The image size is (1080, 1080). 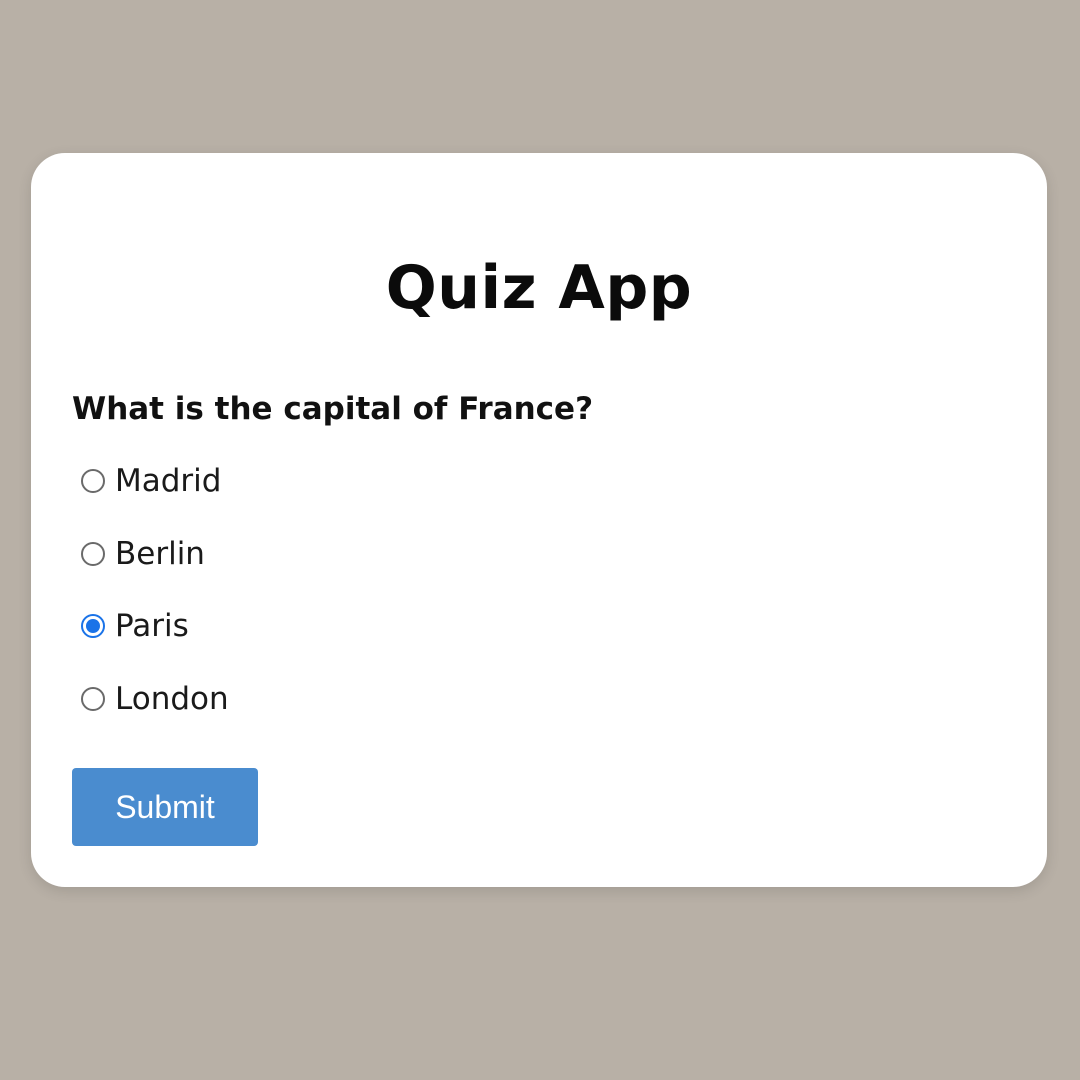 I want to click on option-label: Madrid, so click(x=168, y=481).